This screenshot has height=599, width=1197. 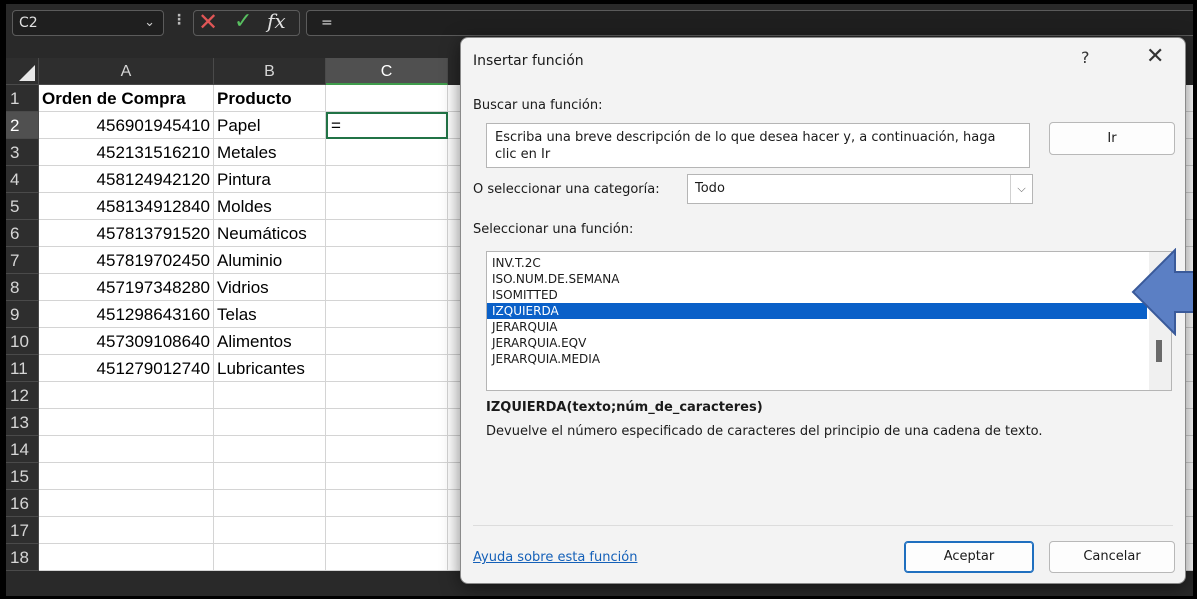 I want to click on list-item: JERARQUIA.MEDIA, so click(x=817, y=359).